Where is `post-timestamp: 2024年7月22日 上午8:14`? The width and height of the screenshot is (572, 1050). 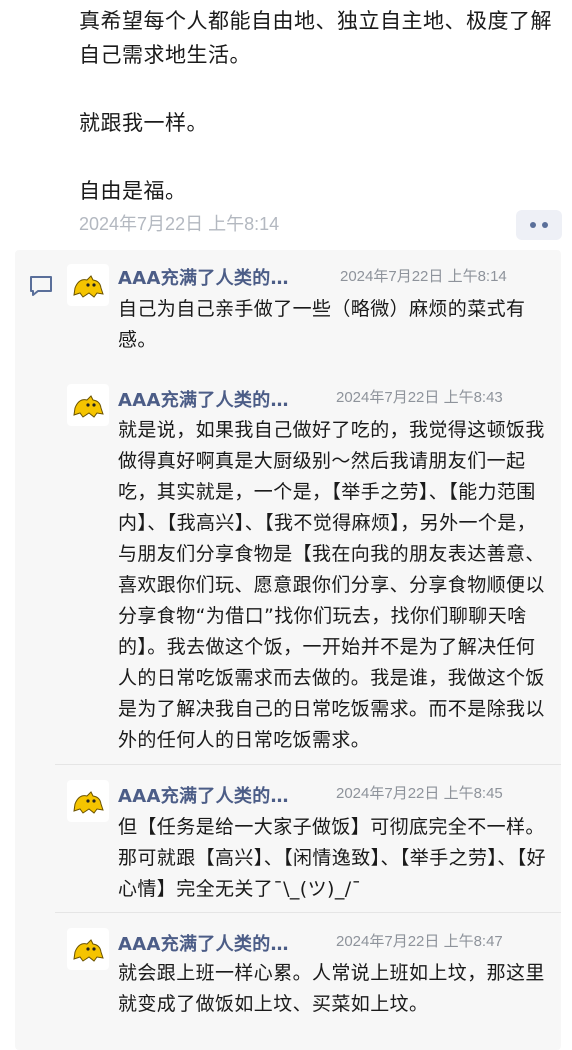 post-timestamp: 2024年7月22日 上午8:14 is located at coordinates (179, 224).